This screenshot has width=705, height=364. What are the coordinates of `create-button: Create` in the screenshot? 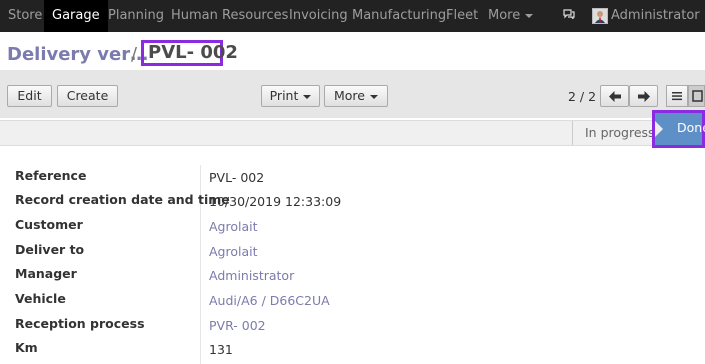 It's located at (87, 96).